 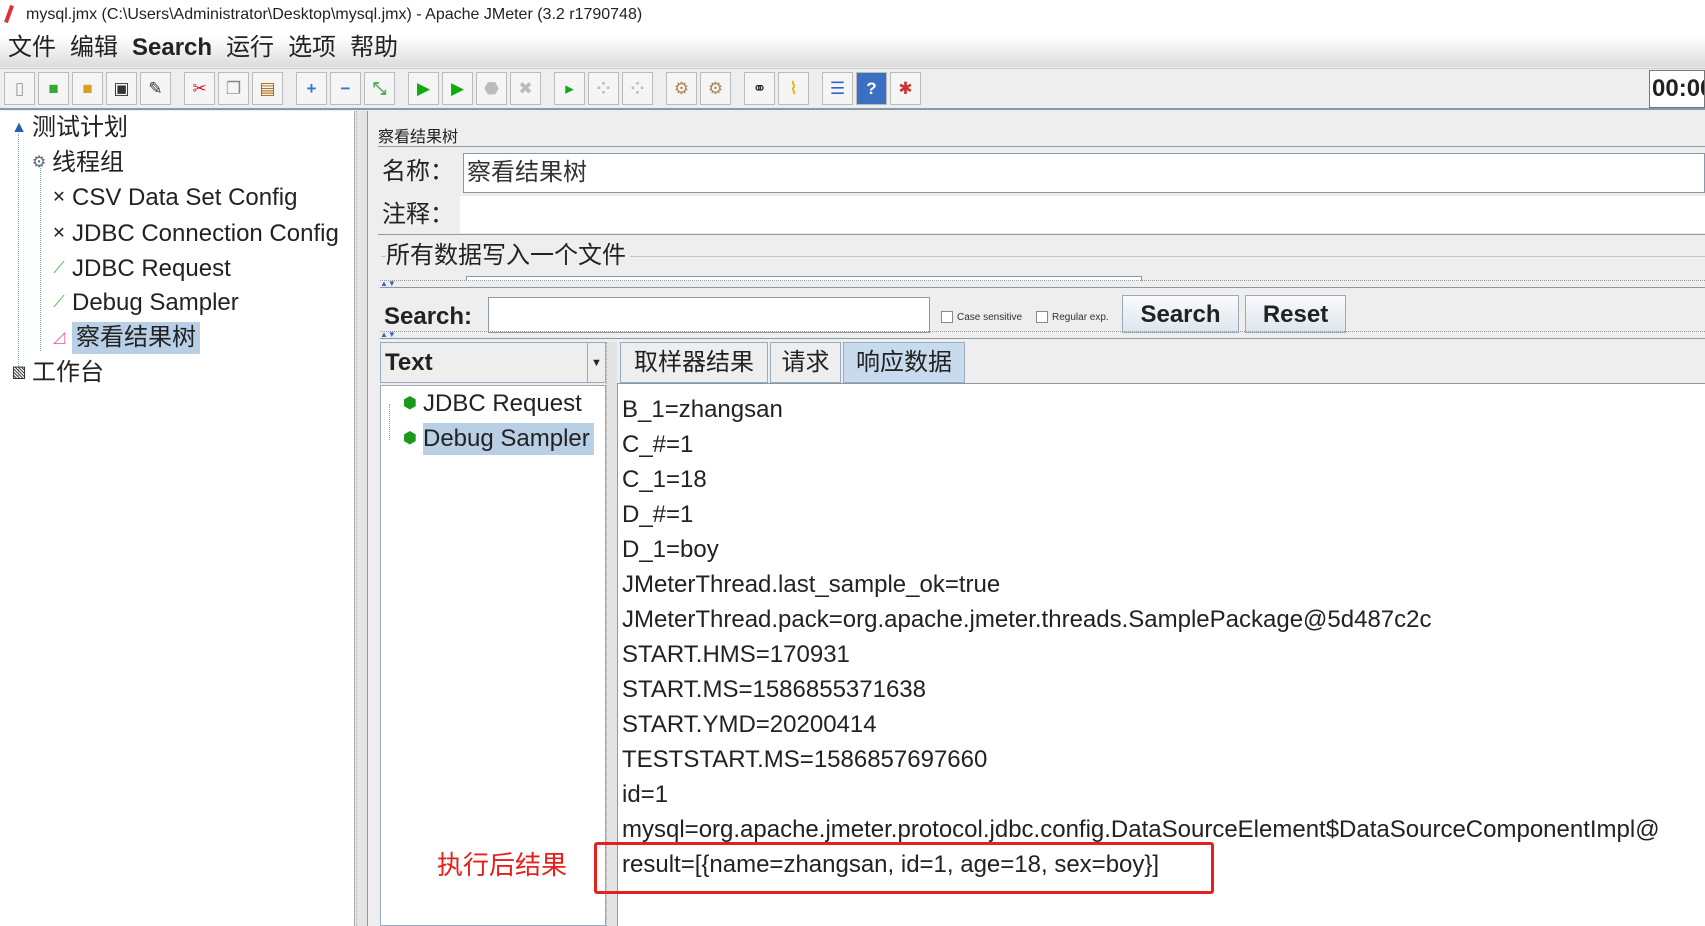 I want to click on comment-label: 注释：, so click(x=418, y=214).